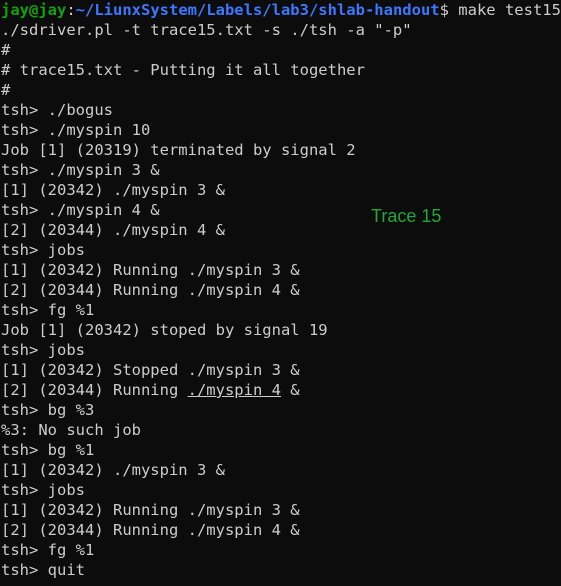 This screenshot has width=561, height=586. Describe the element at coordinates (48, 410) in the screenshot. I see `output-line: tsh> bg %3` at that location.